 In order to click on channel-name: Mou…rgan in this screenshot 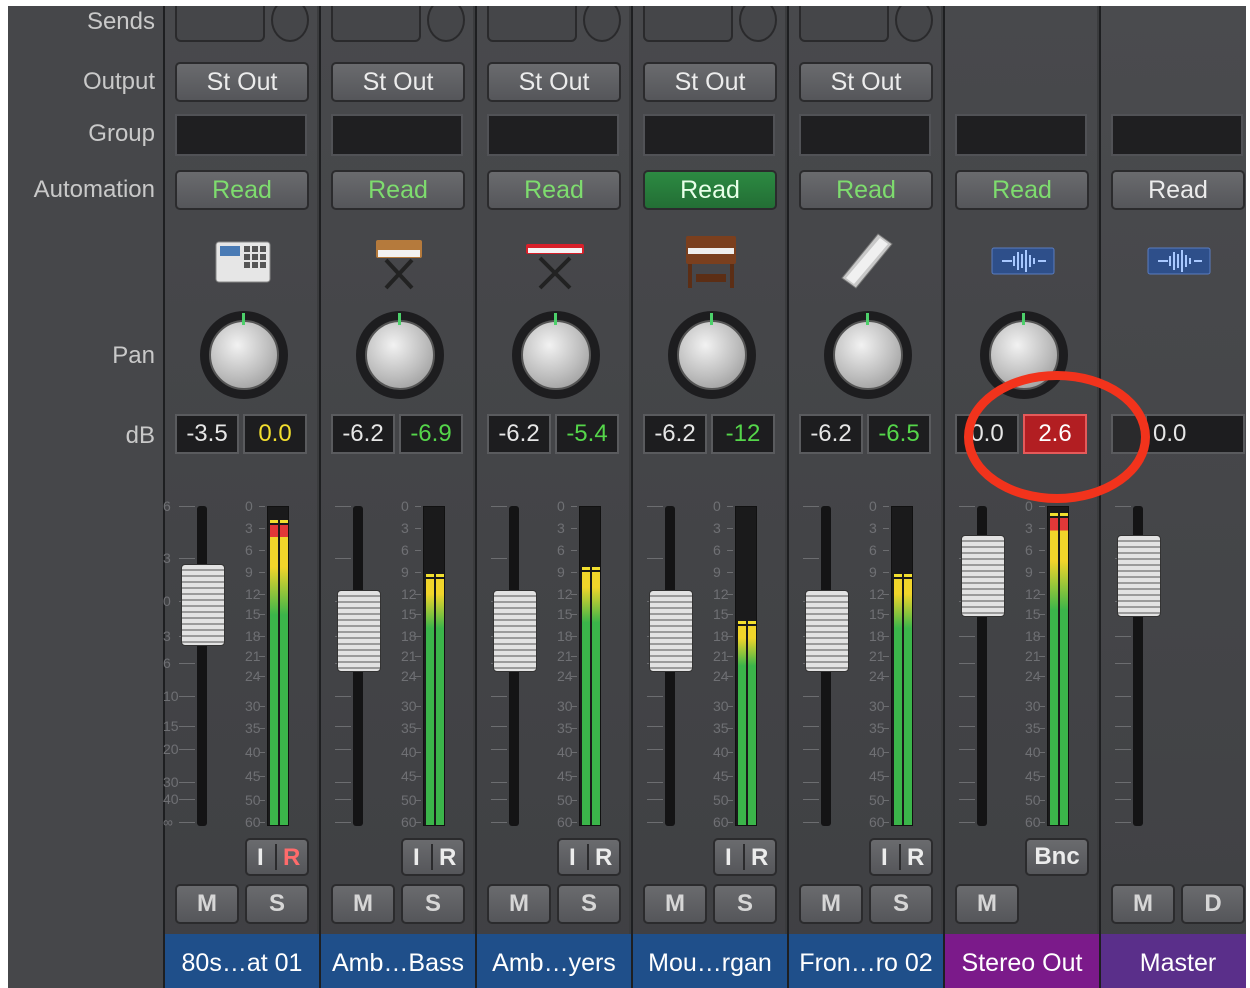, I will do `click(710, 961)`.